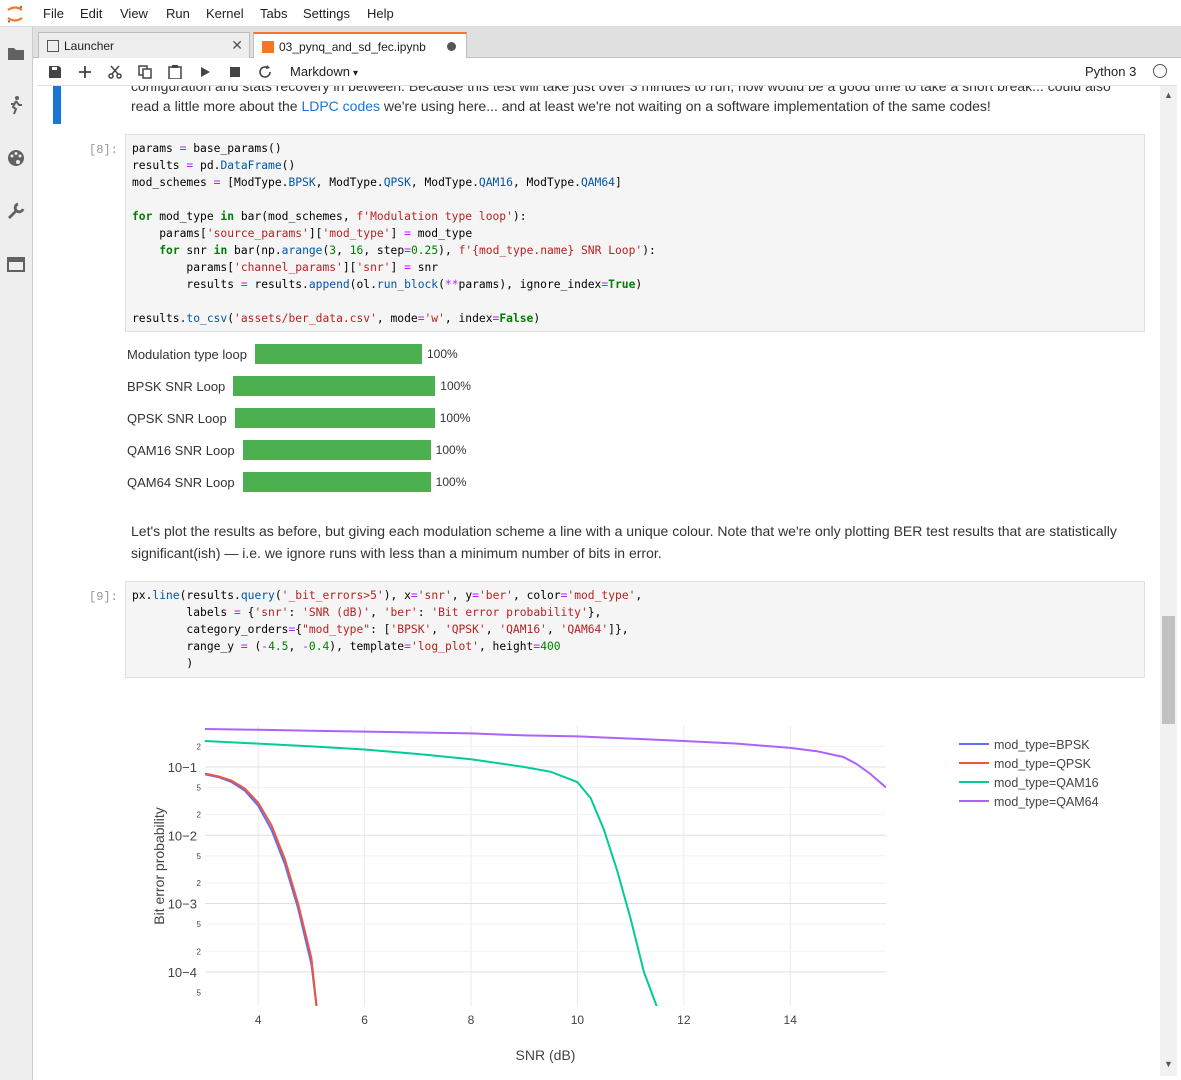 The image size is (1181, 1080). I want to click on left-sidebar, so click(16, 553).